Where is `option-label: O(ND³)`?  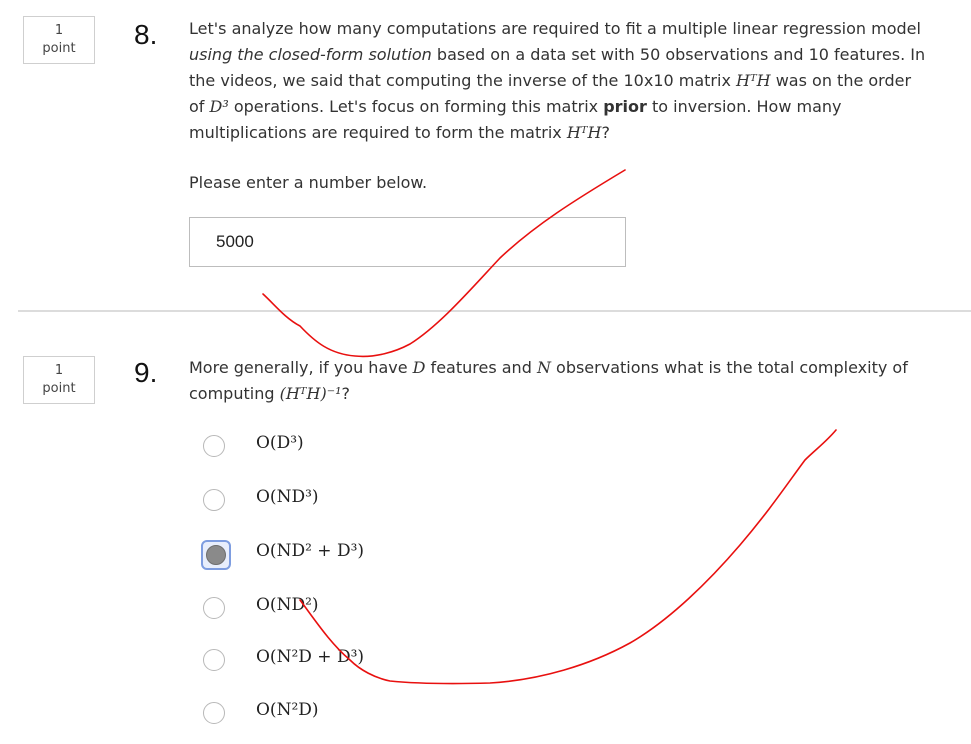
option-label: O(ND³) is located at coordinates (287, 497).